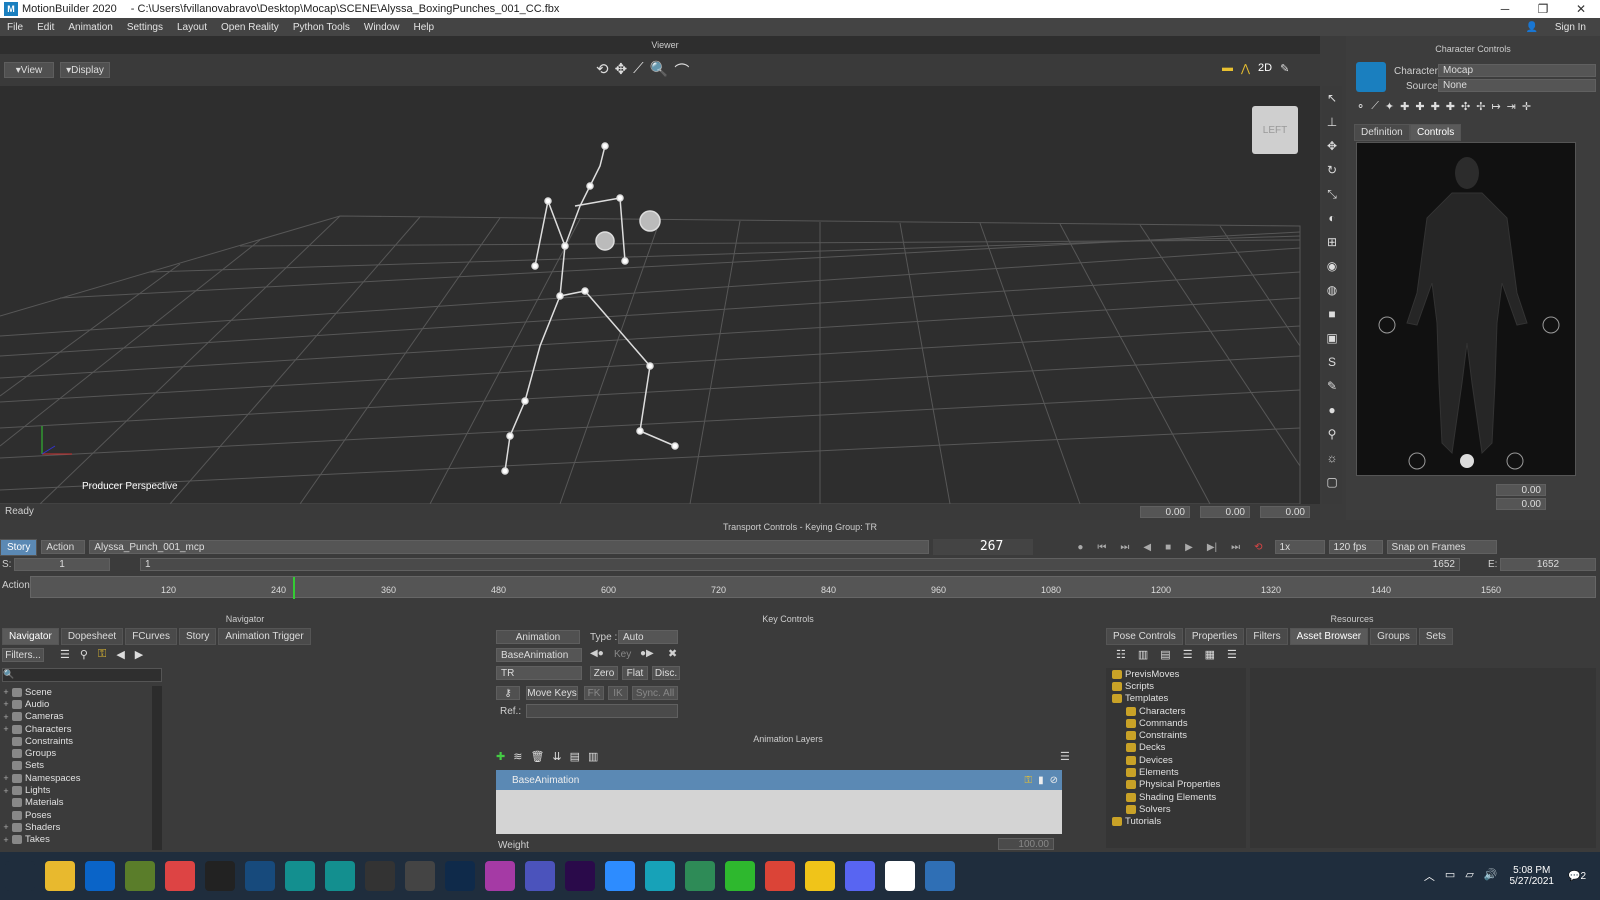 This screenshot has height=900, width=1600. I want to click on go-start-icon: ⏮, so click(1101, 547).